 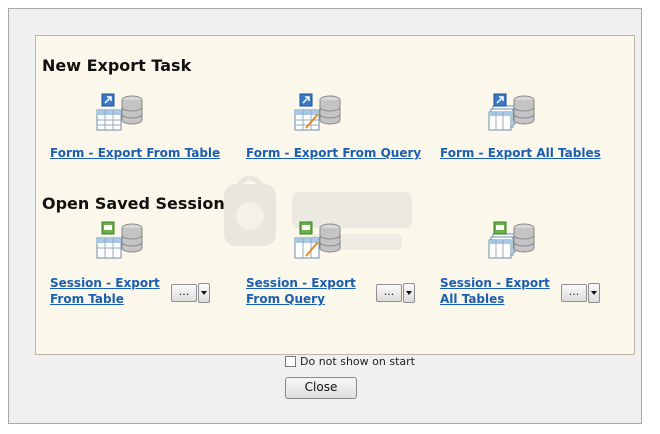 What do you see at coordinates (520, 153) in the screenshot?
I see `form-export-all-tables-link: Form - Export All Tables` at bounding box center [520, 153].